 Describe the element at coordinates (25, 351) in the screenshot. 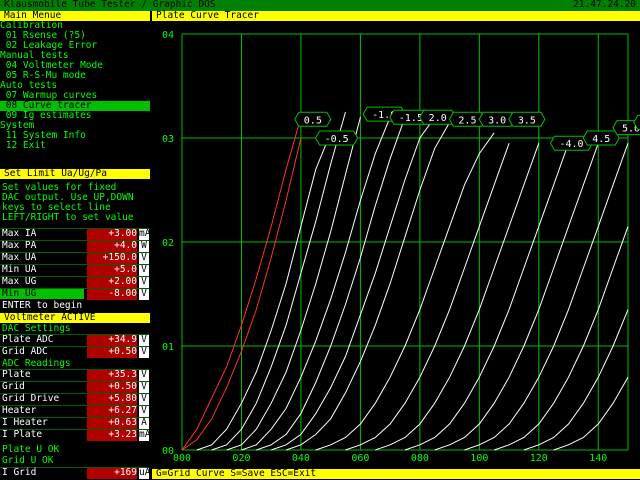

I see `dac-label: Grid ADC` at that location.